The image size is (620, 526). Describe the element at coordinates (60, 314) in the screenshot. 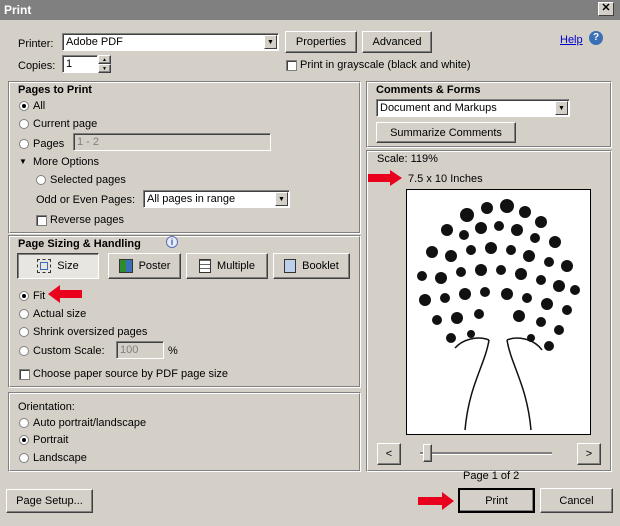

I see `actual-size-label: Actual size` at that location.